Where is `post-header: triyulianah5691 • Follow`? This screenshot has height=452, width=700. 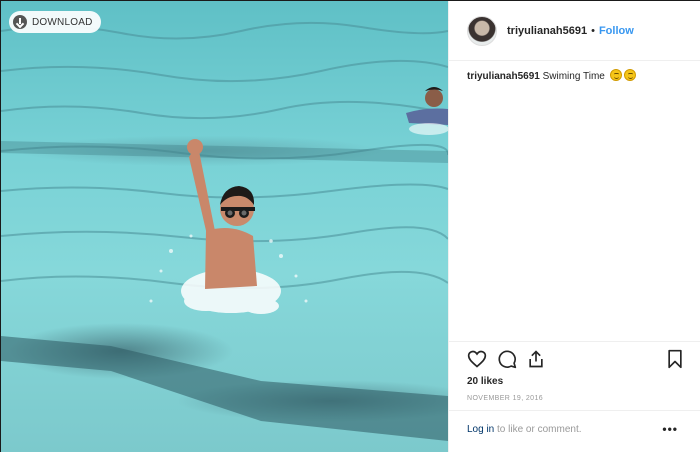
post-header: triyulianah5691 • Follow is located at coordinates (574, 31).